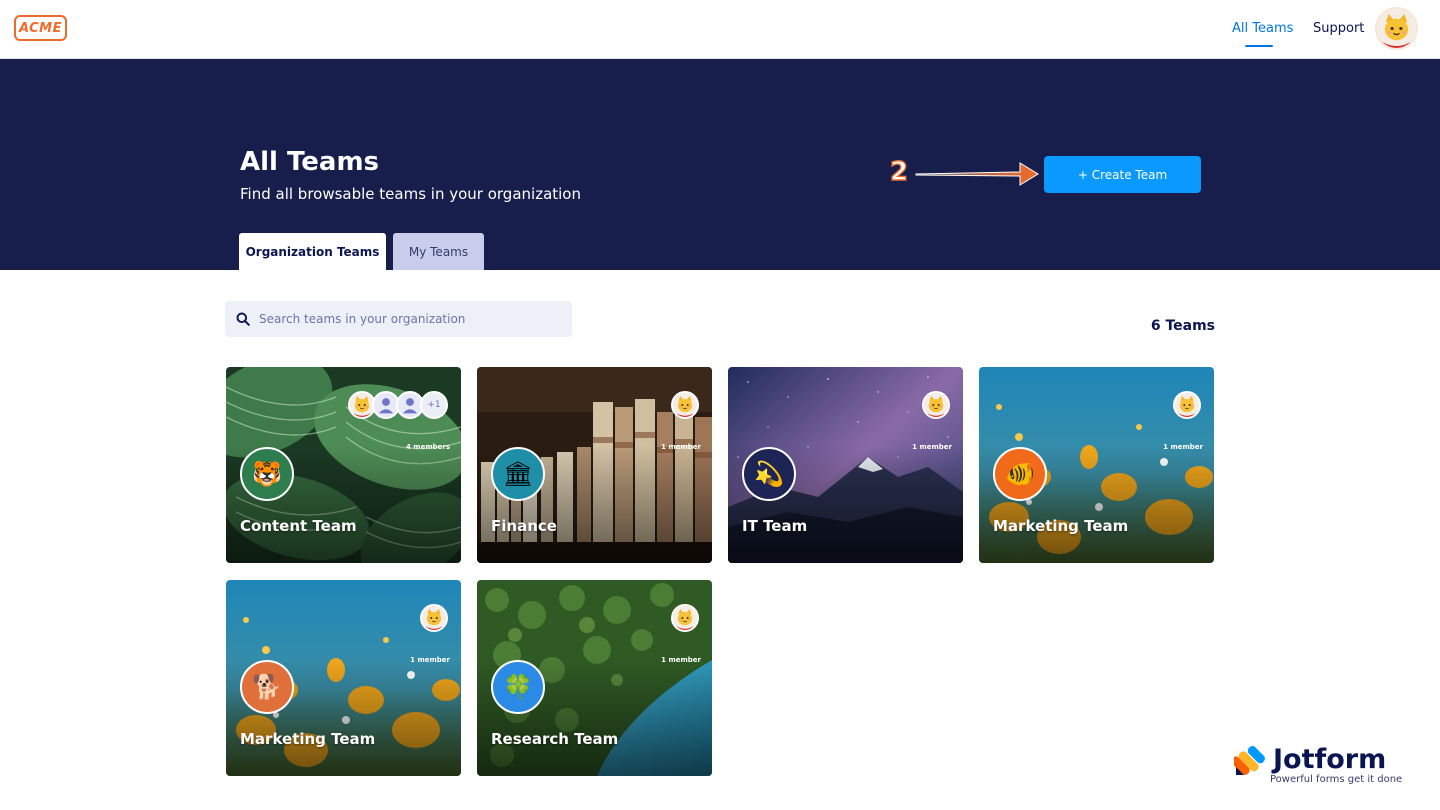 This screenshot has height=810, width=1440. Describe the element at coordinates (310, 162) in the screenshot. I see `page-title: All Teams` at that location.